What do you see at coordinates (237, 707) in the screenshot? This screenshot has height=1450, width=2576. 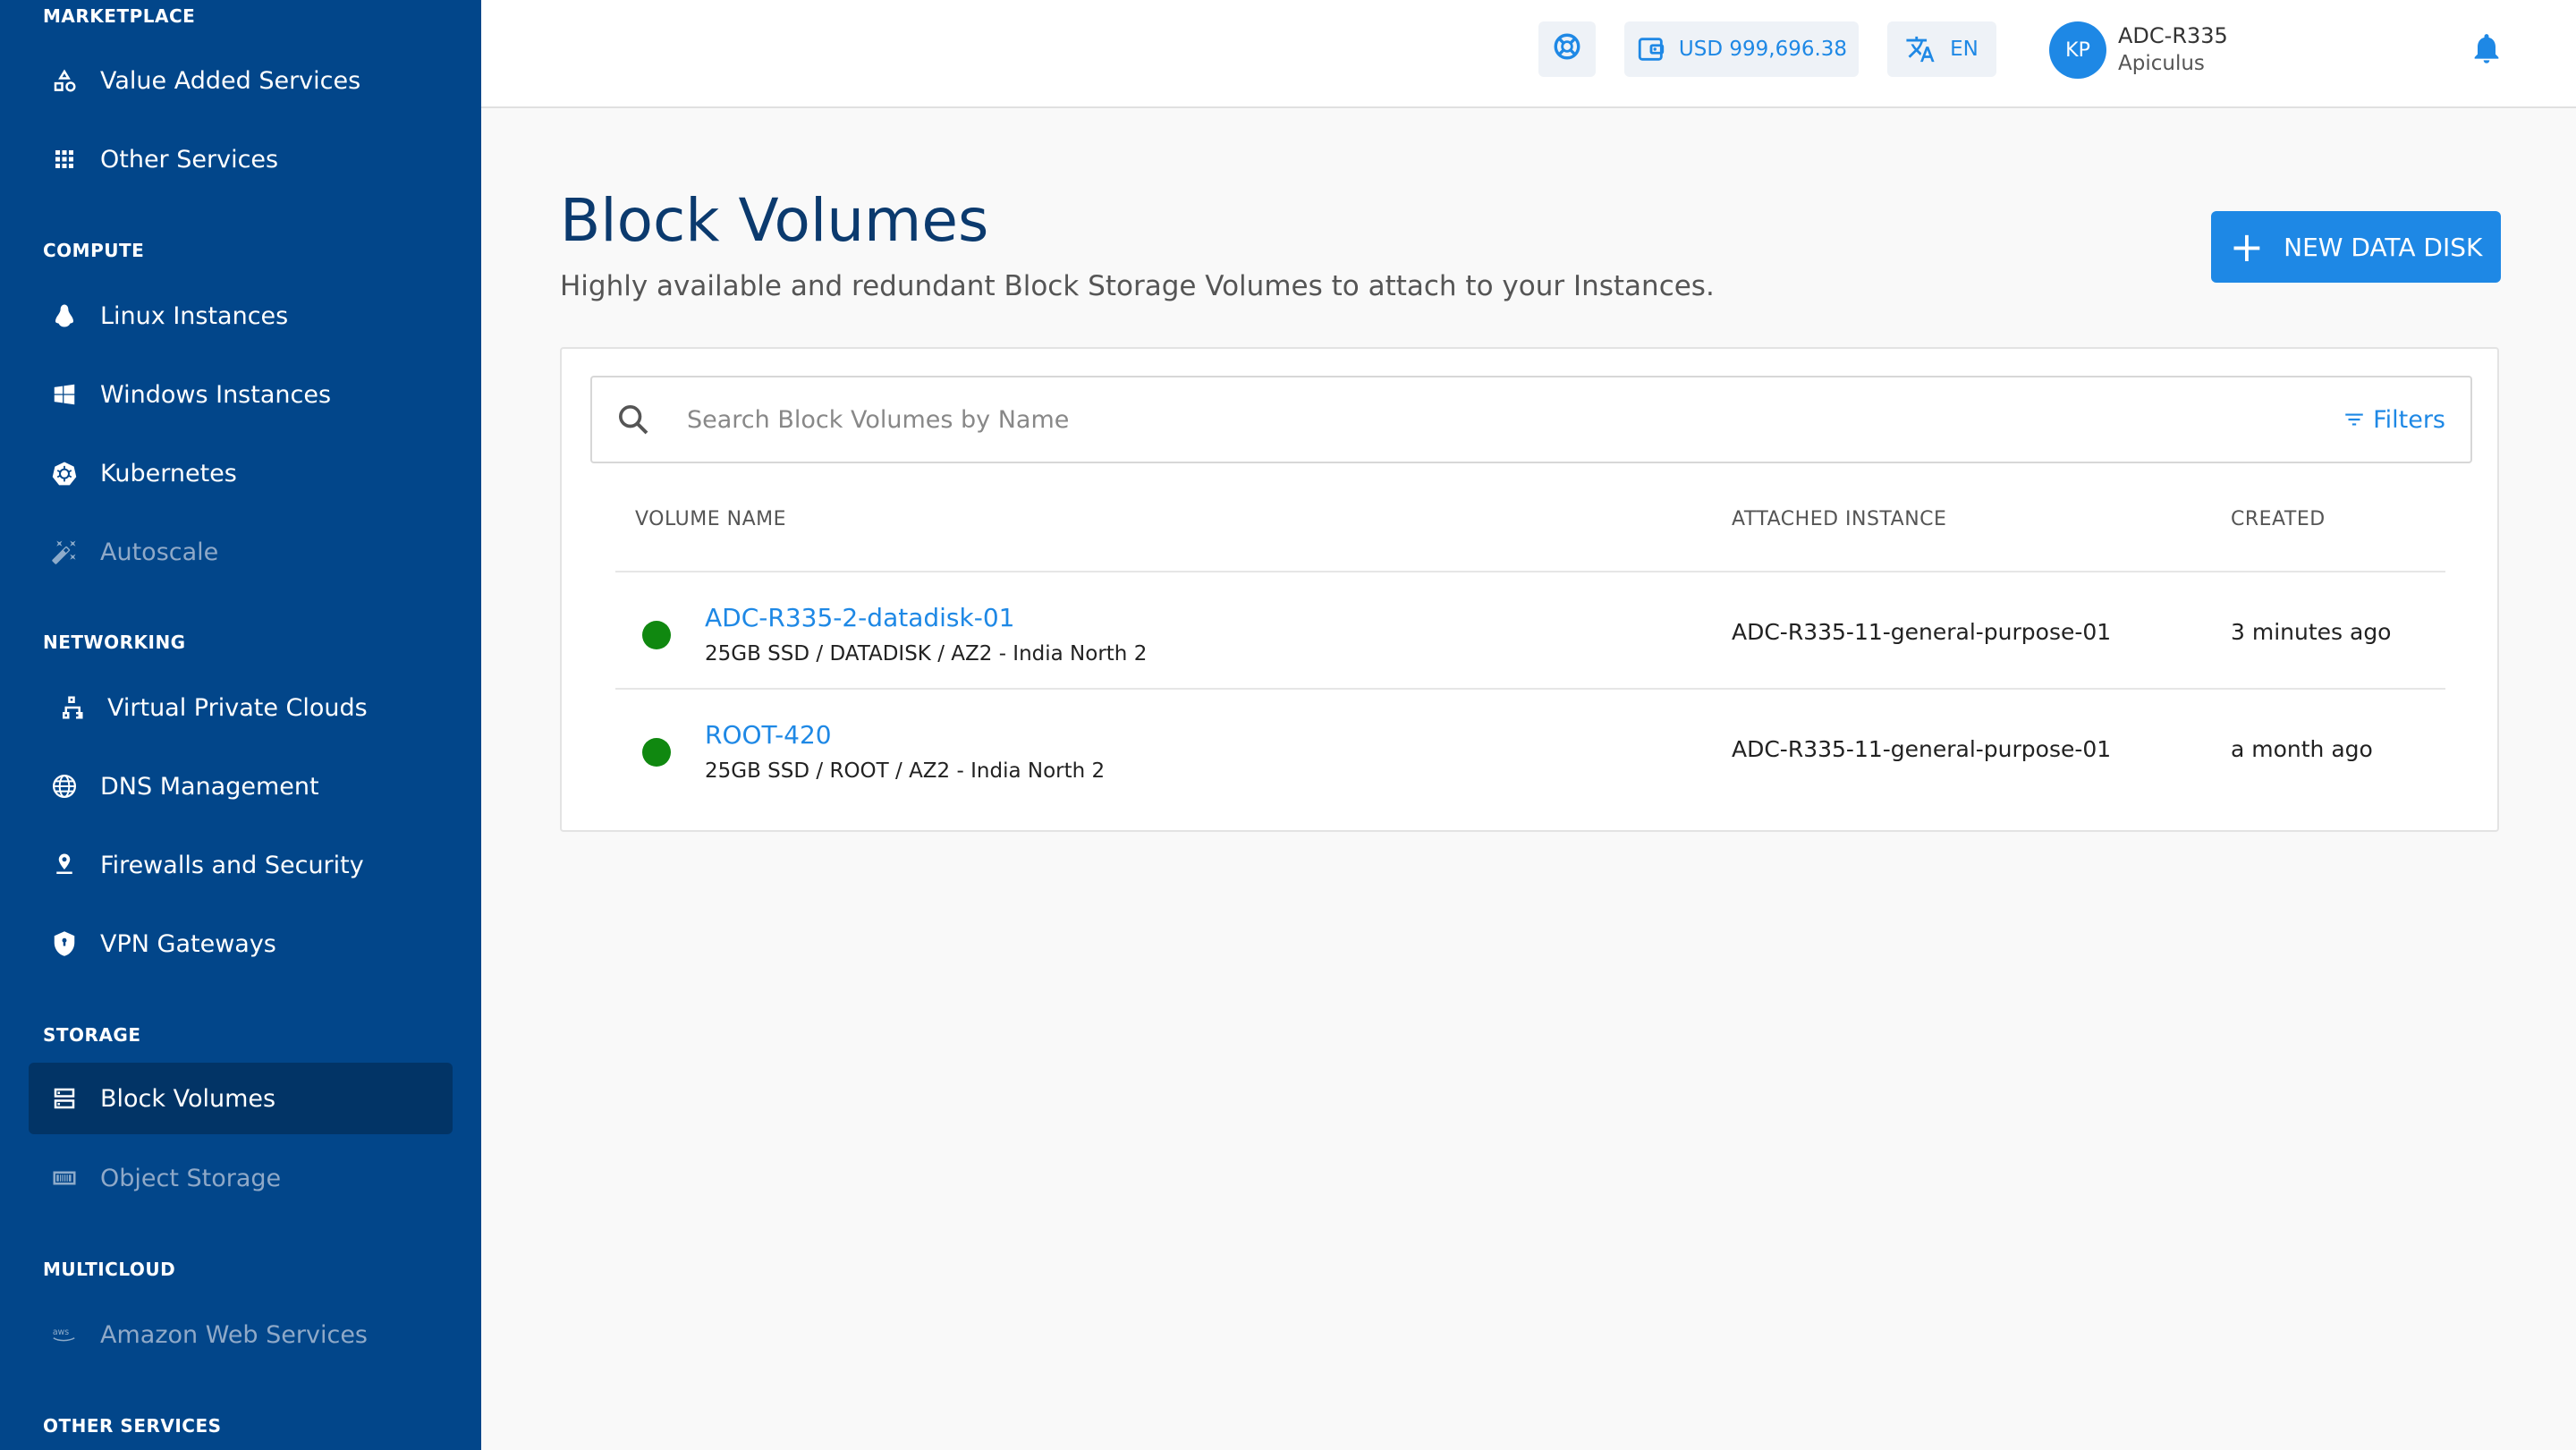 I see `sidebar-item-label: Virtual Private Clouds` at bounding box center [237, 707].